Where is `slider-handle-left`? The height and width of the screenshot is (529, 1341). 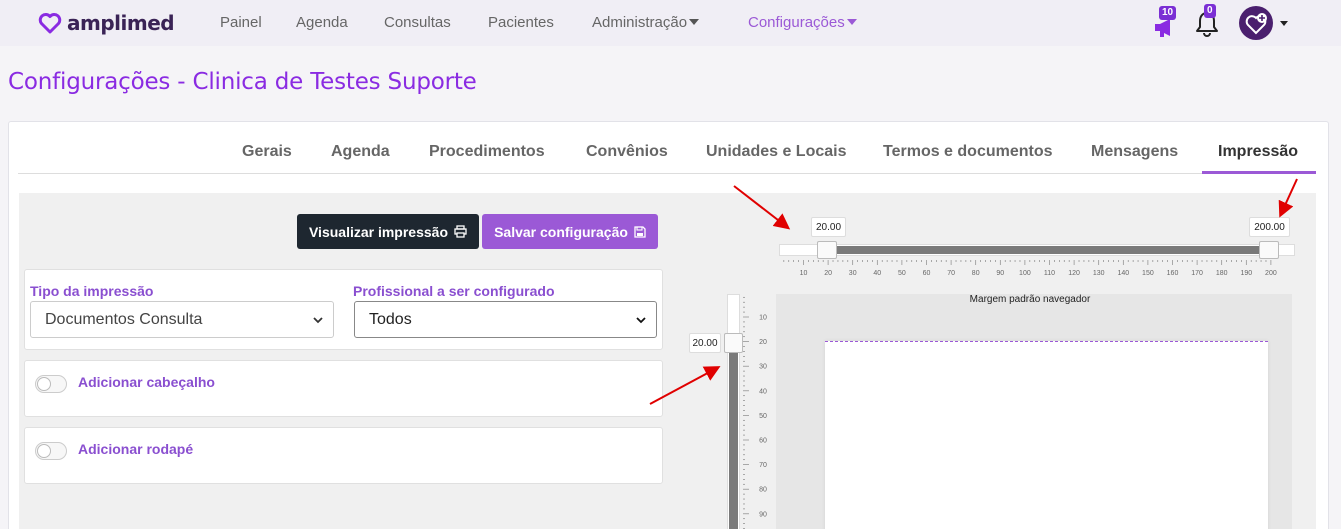
slider-handle-left is located at coordinates (827, 250).